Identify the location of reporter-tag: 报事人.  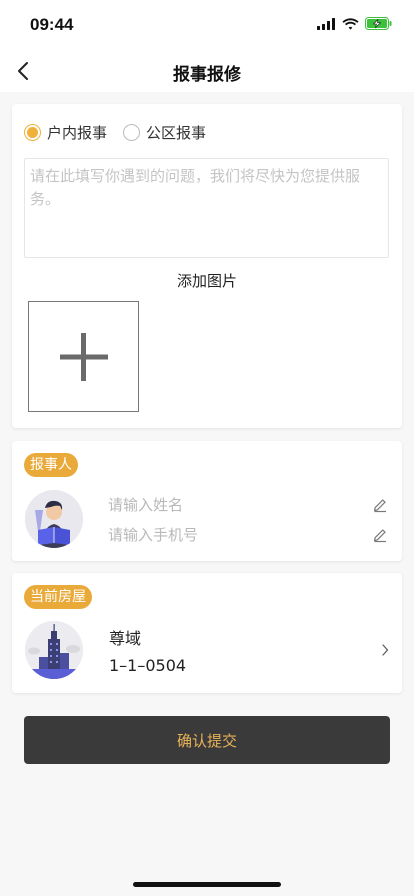
(51, 465).